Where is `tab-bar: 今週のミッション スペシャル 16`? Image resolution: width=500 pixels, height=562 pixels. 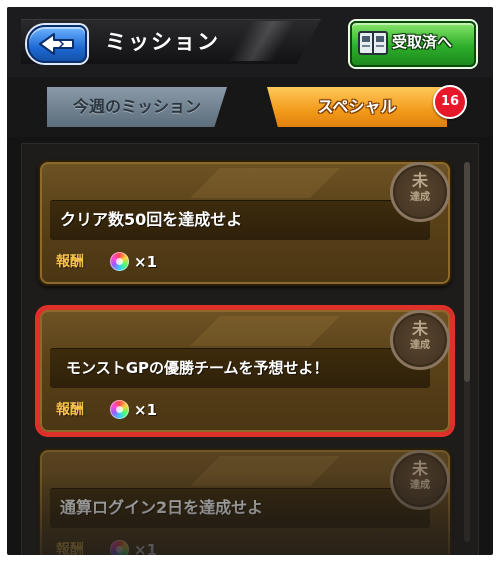 tab-bar: 今週のミッション スペシャル 16 is located at coordinates (250, 107).